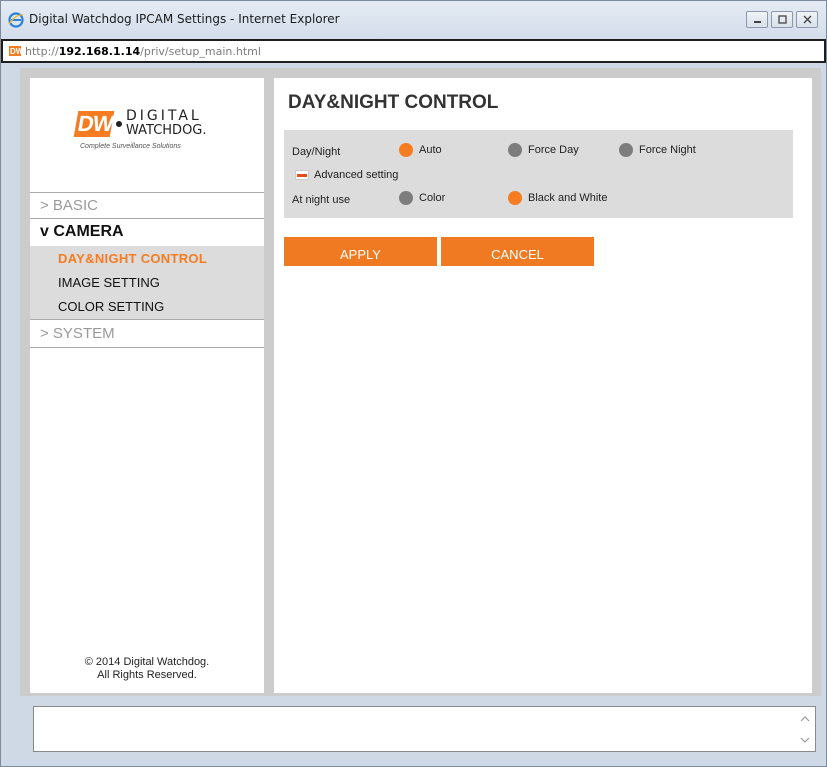 This screenshot has height=767, width=827. What do you see at coordinates (316, 152) in the screenshot?
I see `day-night-label: Day/Night` at bounding box center [316, 152].